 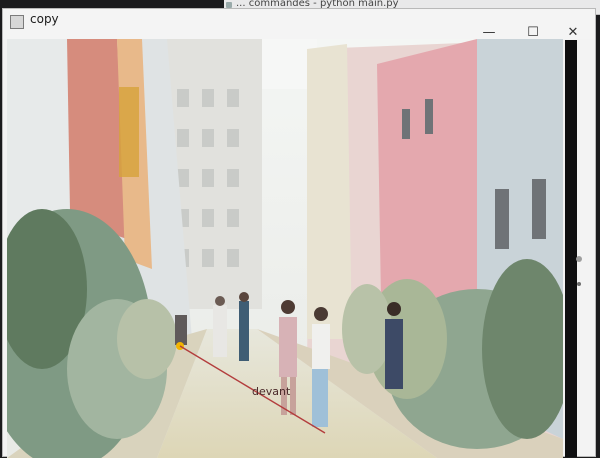 I want to click on desktop-edge, so click(x=571, y=248).